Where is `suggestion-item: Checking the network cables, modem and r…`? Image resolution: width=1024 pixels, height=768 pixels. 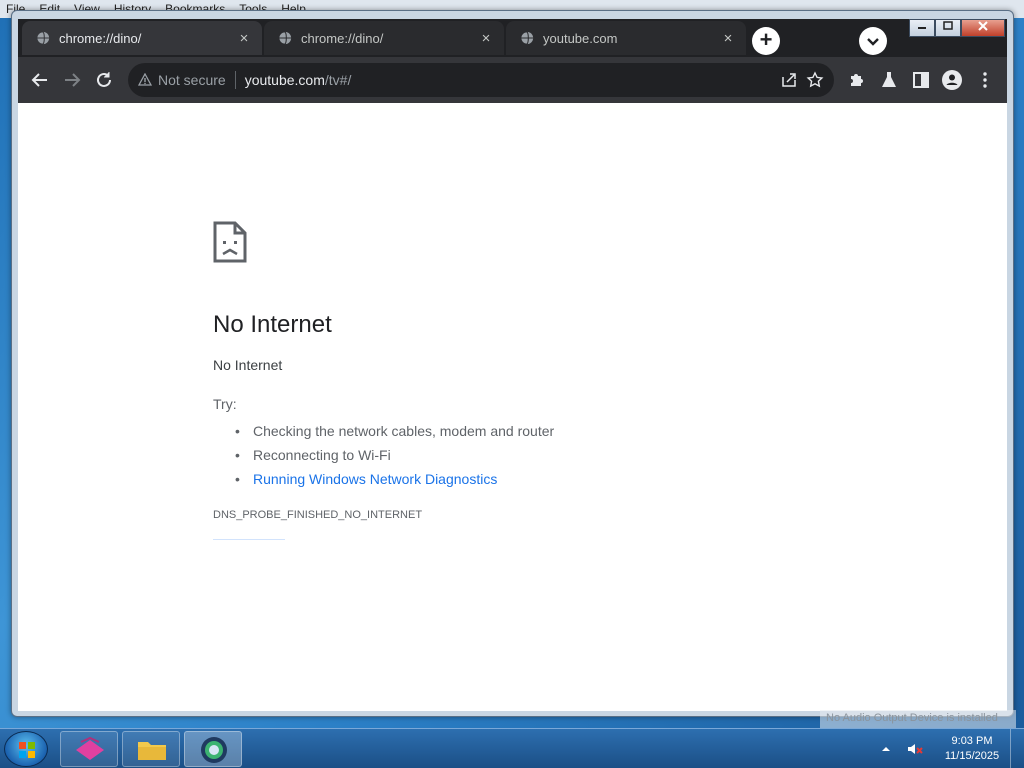 suggestion-item: Checking the network cables, modem and r… is located at coordinates (394, 431).